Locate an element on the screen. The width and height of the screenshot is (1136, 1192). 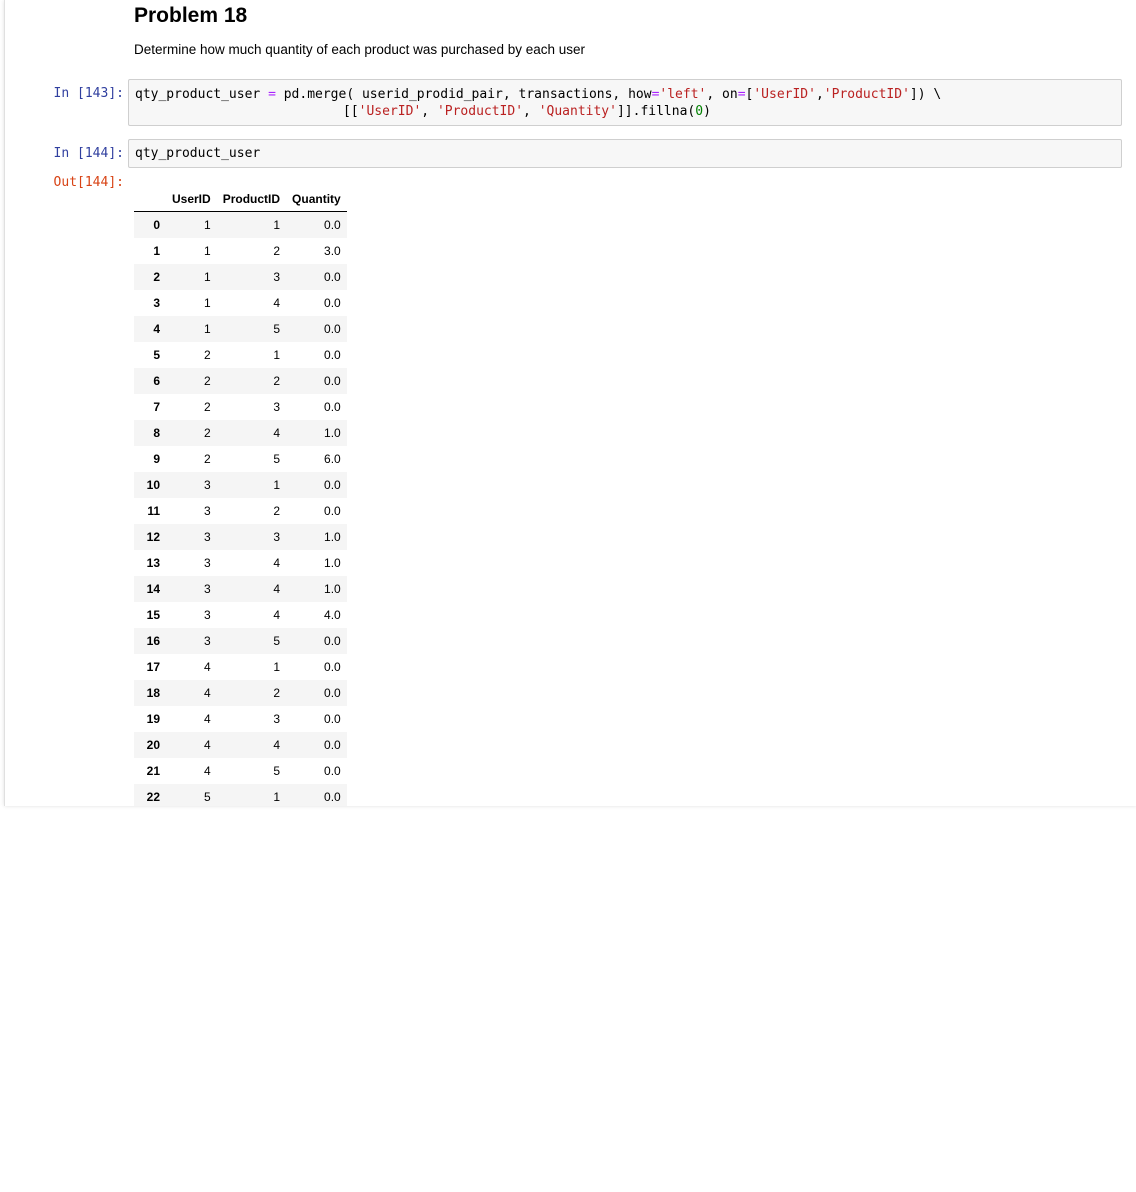
column-header: ProductID is located at coordinates (251, 199).